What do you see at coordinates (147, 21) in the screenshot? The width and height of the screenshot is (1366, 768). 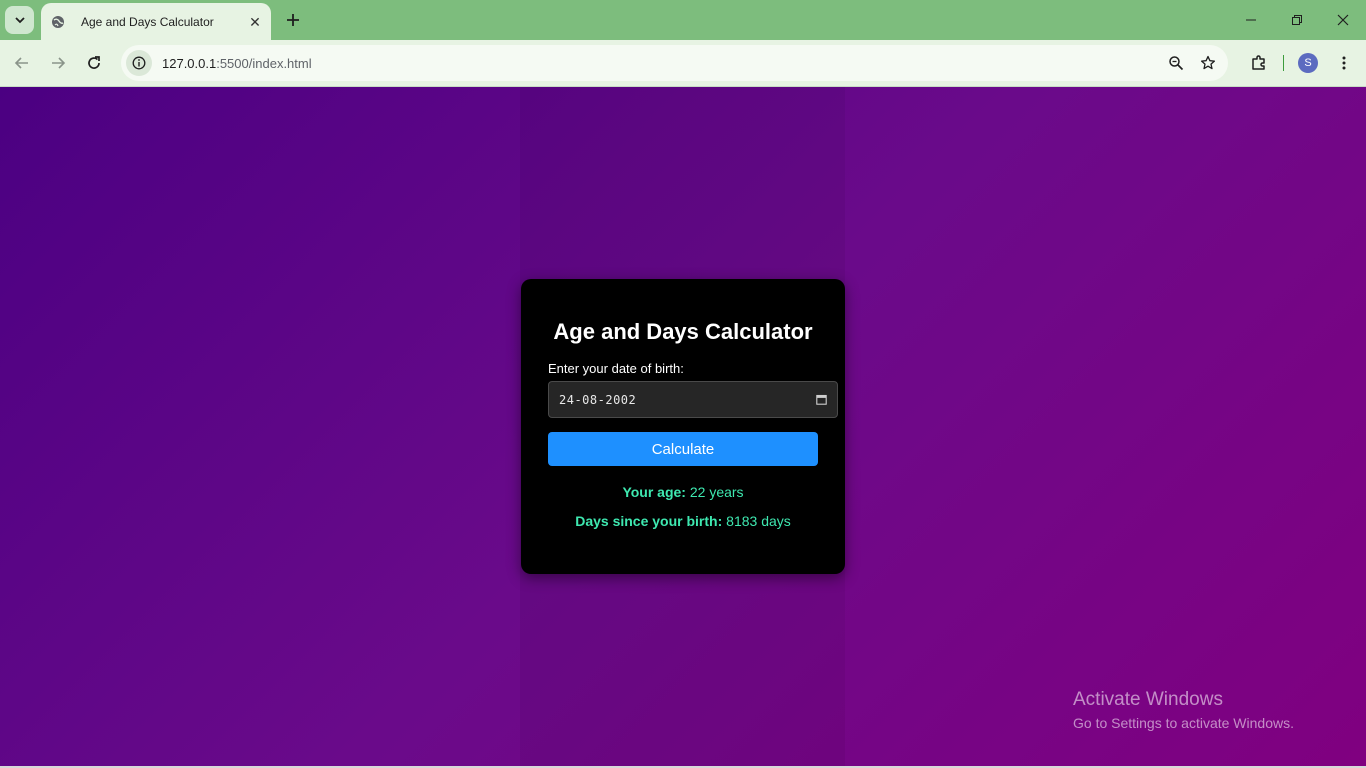 I see `tab-title: Age and Days Calculator` at bounding box center [147, 21].